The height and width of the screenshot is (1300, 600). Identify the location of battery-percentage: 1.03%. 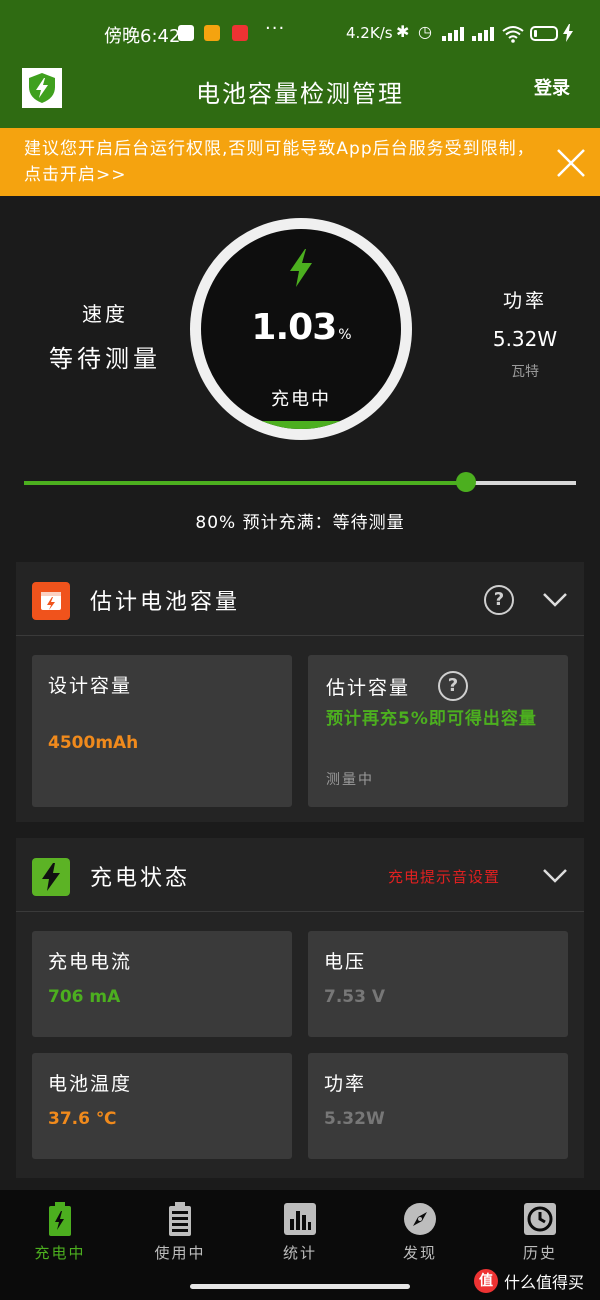
(301, 327).